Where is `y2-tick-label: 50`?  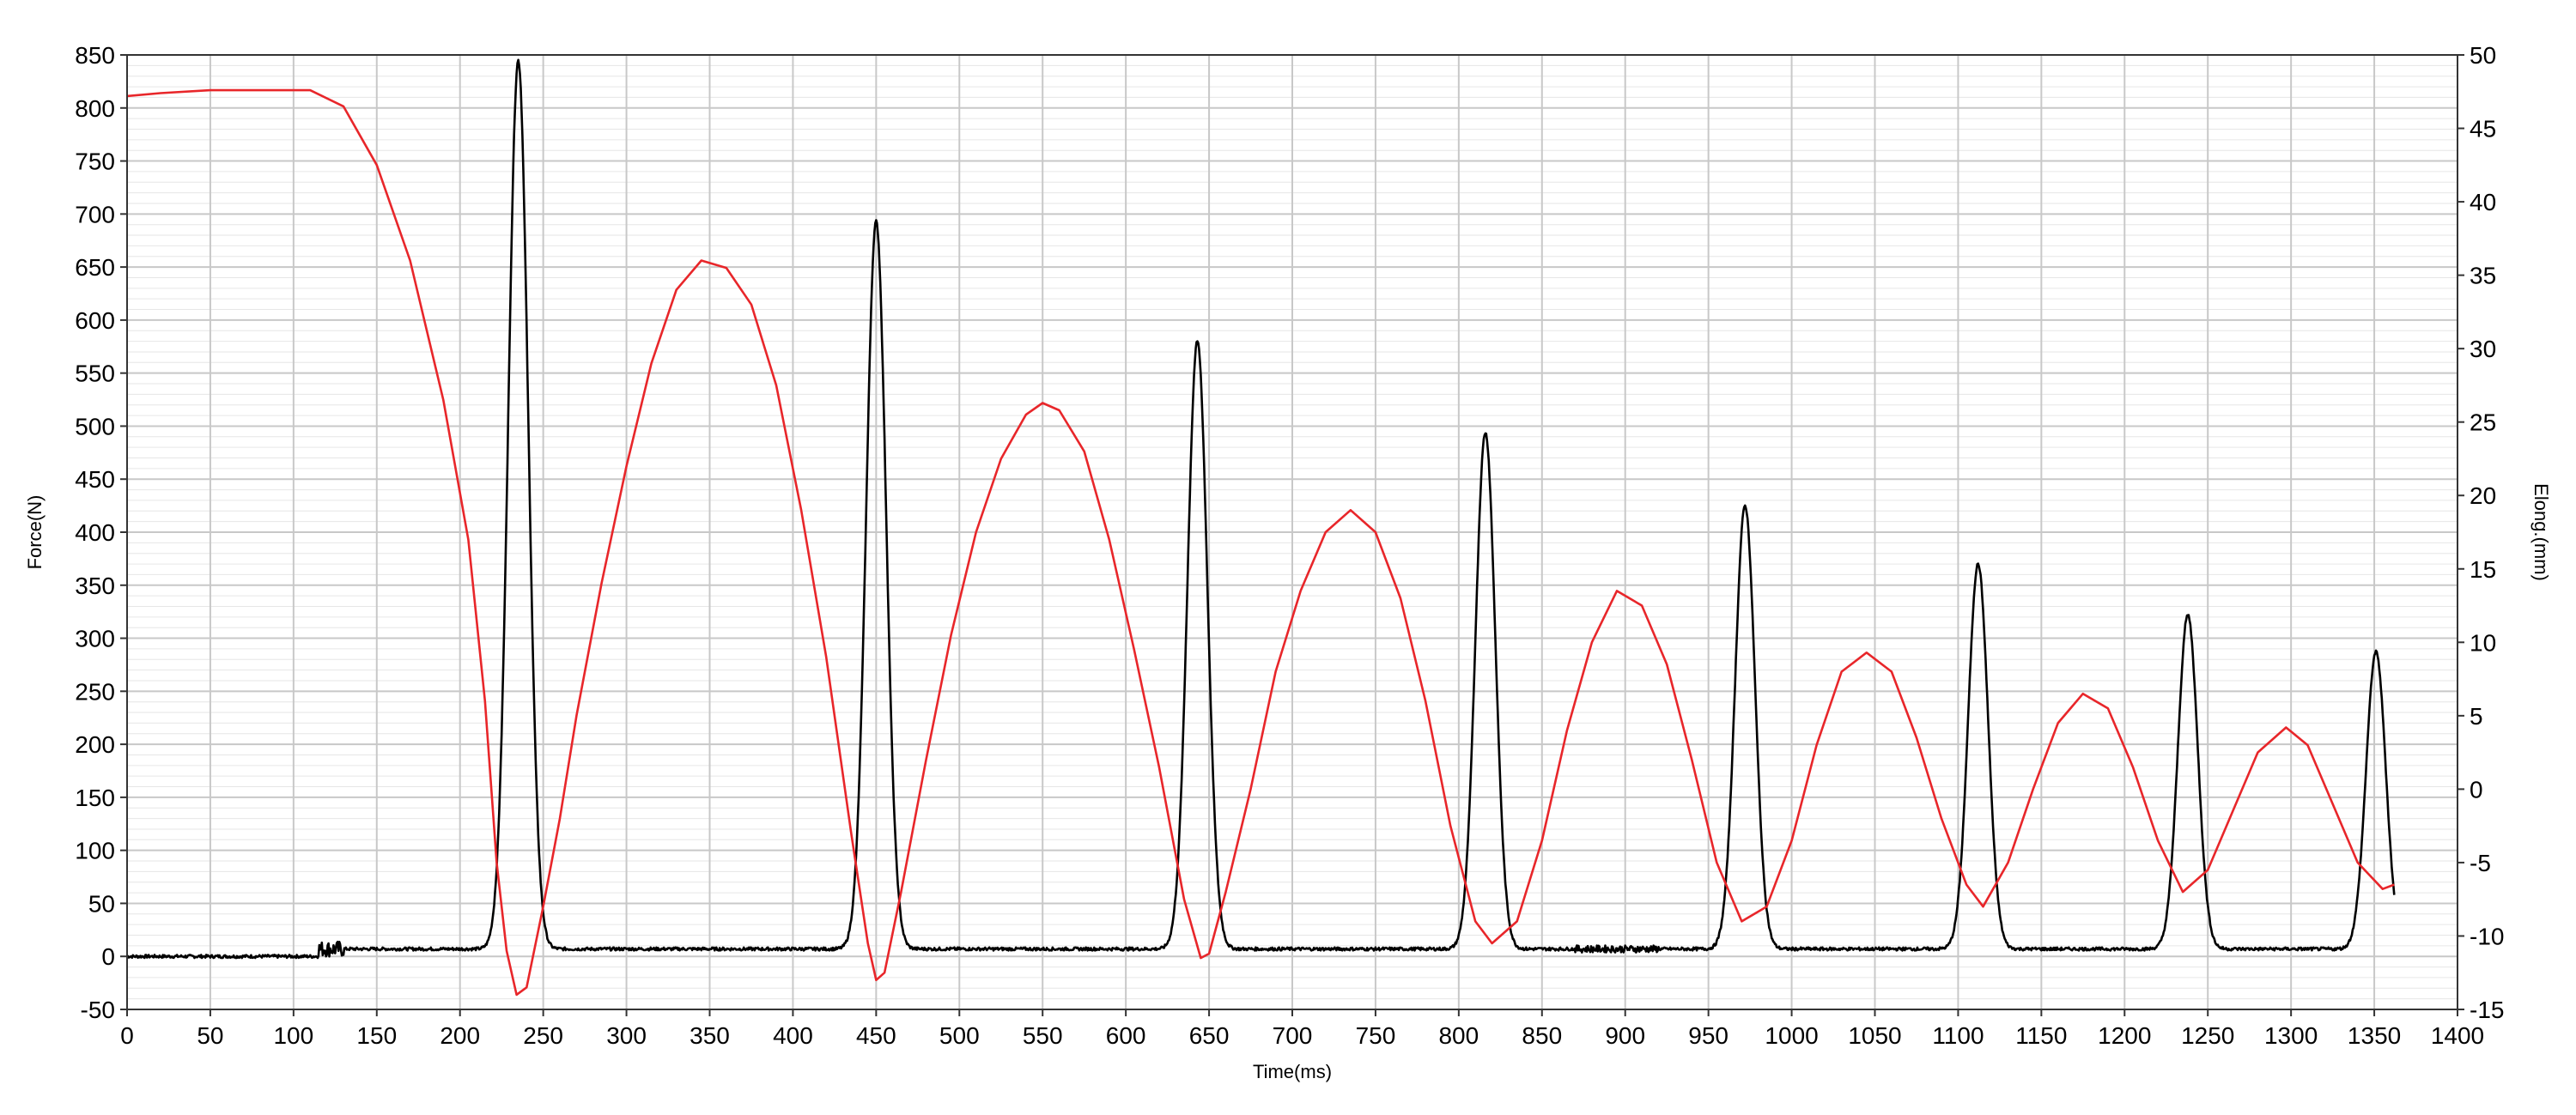
y2-tick-label: 50 is located at coordinates (2483, 56).